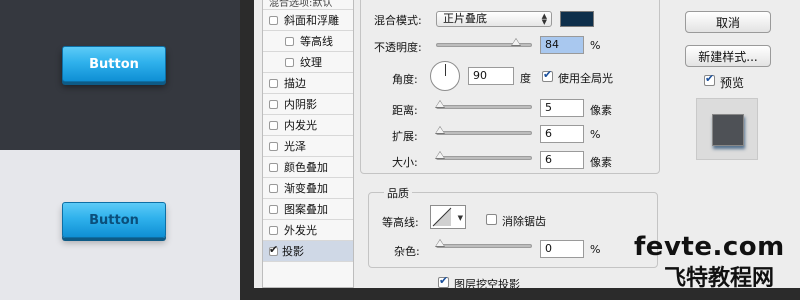 The width and height of the screenshot is (800, 300). What do you see at coordinates (407, 251) in the screenshot?
I see `noise-label: 杂色:` at bounding box center [407, 251].